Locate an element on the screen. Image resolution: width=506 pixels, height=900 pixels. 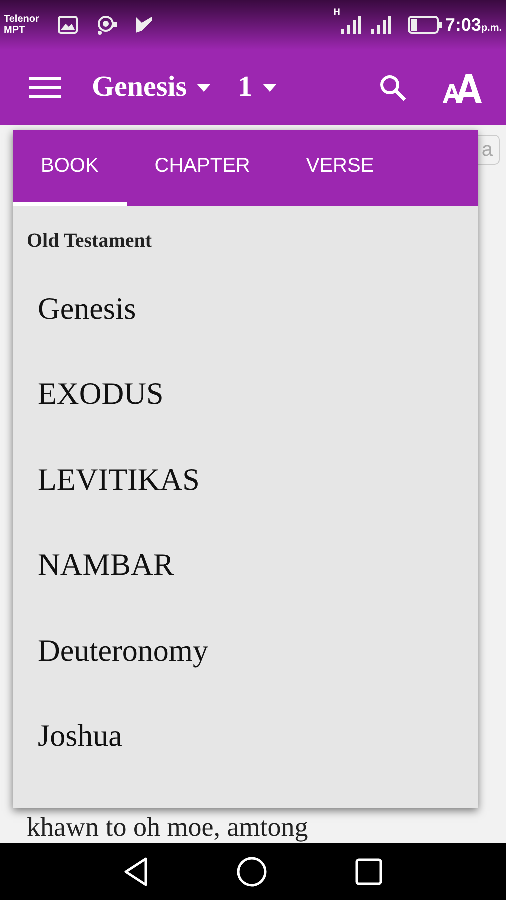
carrier-name: MPT is located at coordinates (15, 30).